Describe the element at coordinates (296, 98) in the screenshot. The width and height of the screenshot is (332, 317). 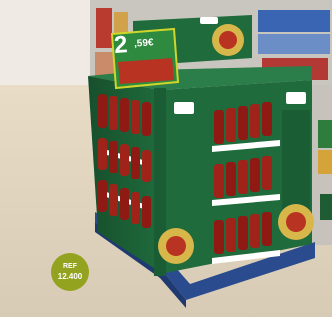
I see `brand-label-right` at that location.